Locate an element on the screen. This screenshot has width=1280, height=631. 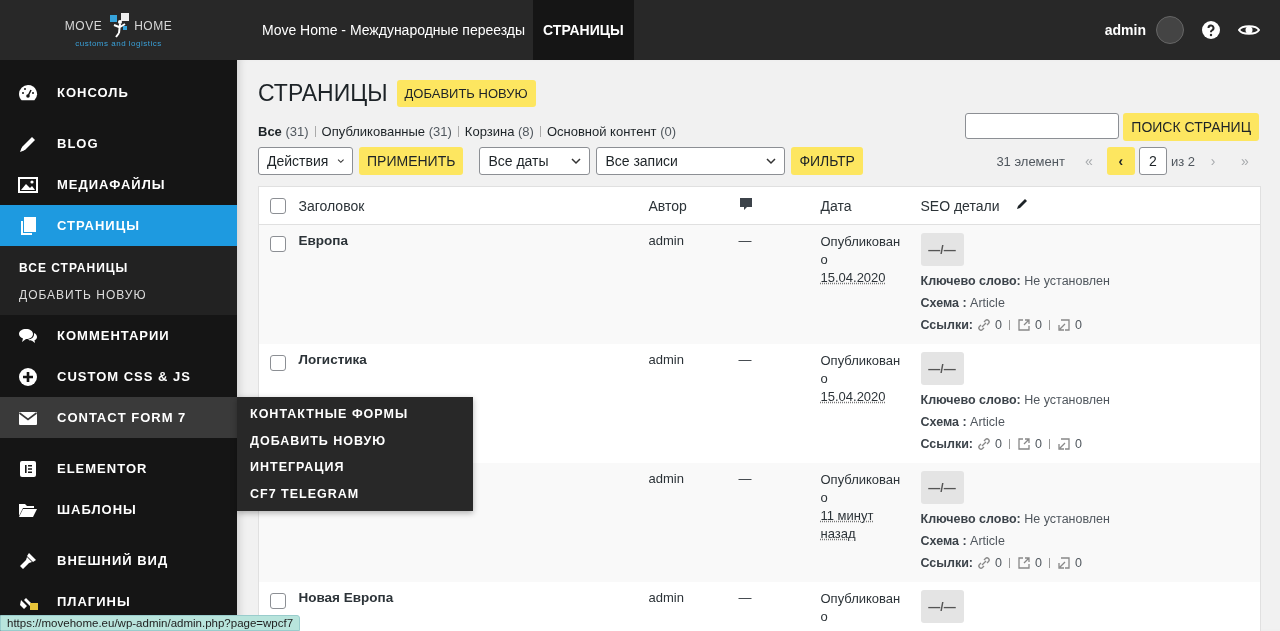
view-filter-link: Основной контент (0) is located at coordinates (611, 131).